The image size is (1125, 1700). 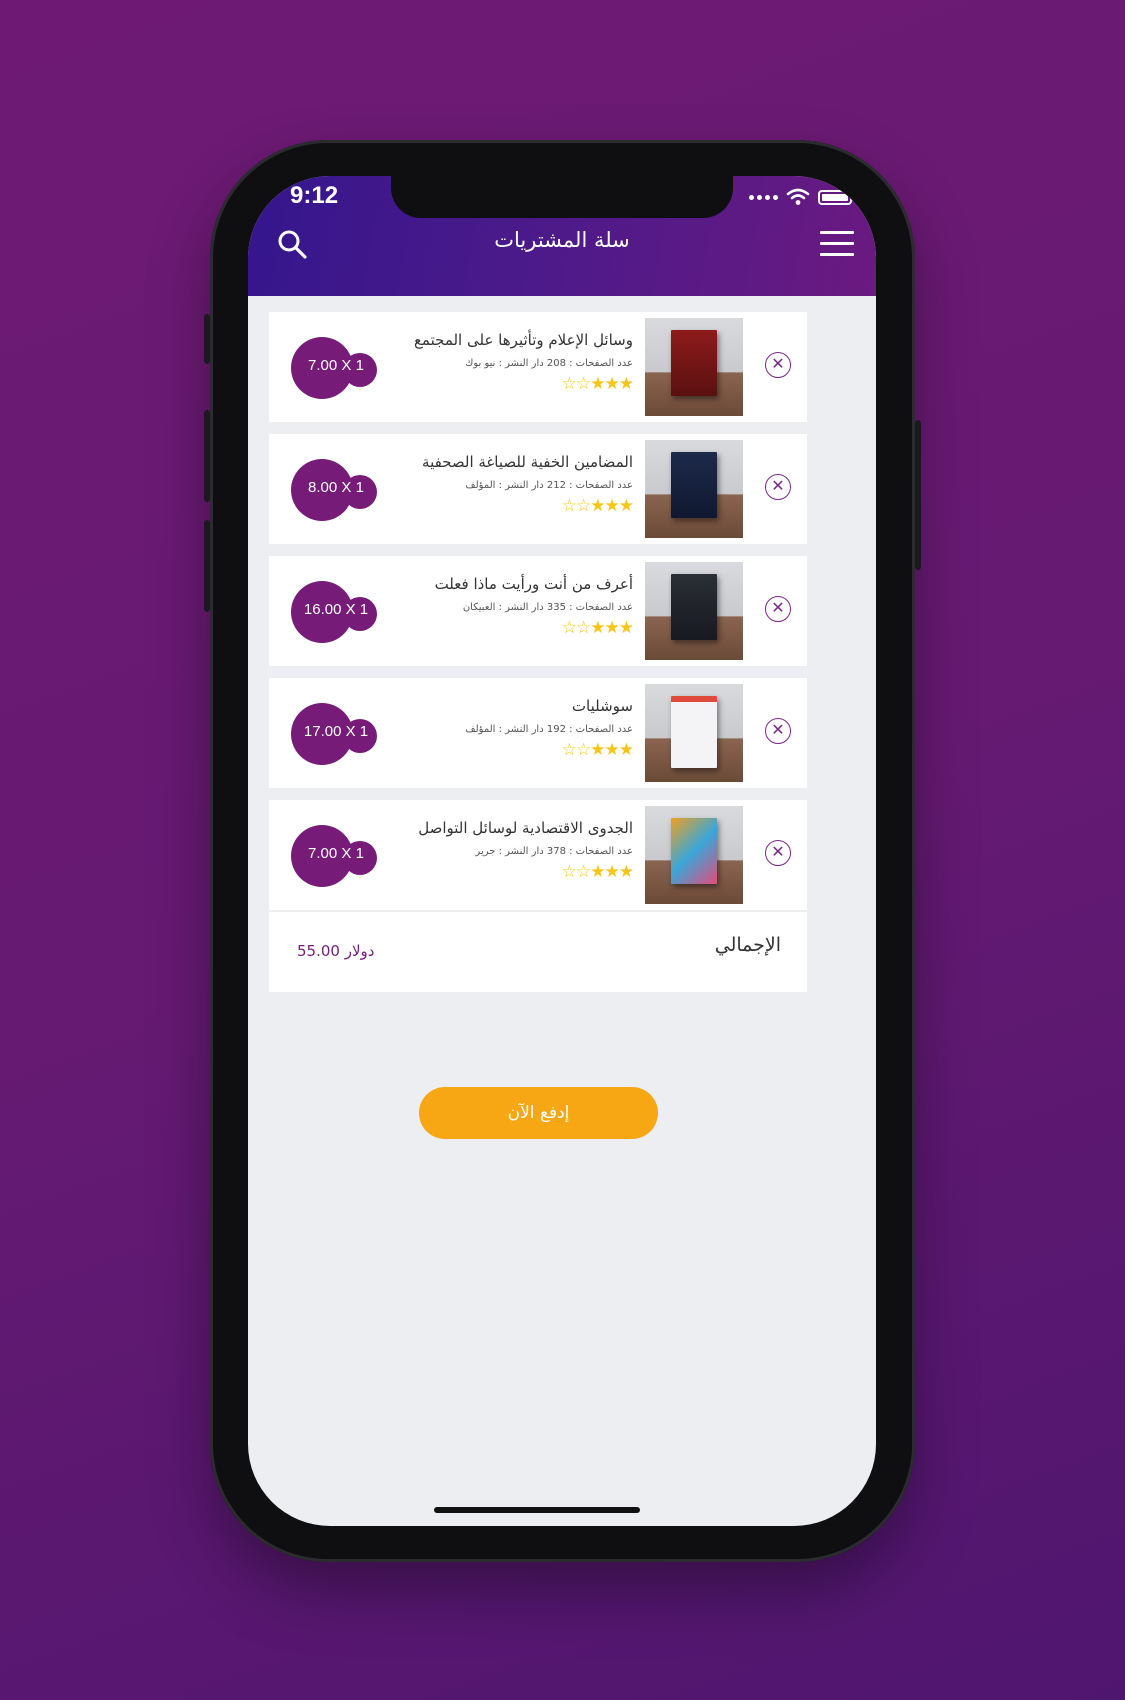 I want to click on page-title: سلة المشتريات, so click(x=562, y=240).